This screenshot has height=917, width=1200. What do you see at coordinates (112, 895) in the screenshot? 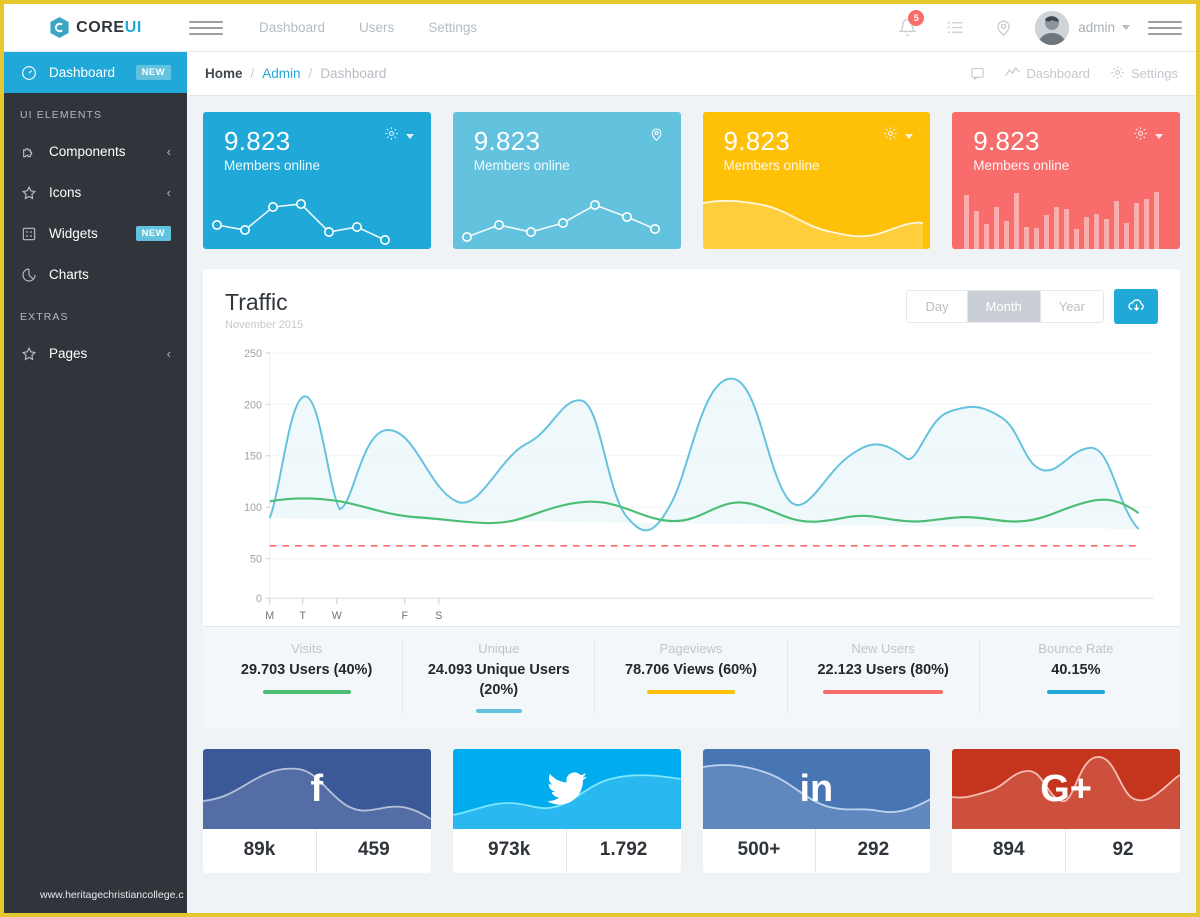
I see `watermark-text: www.heritagechristiancollege.c` at bounding box center [112, 895].